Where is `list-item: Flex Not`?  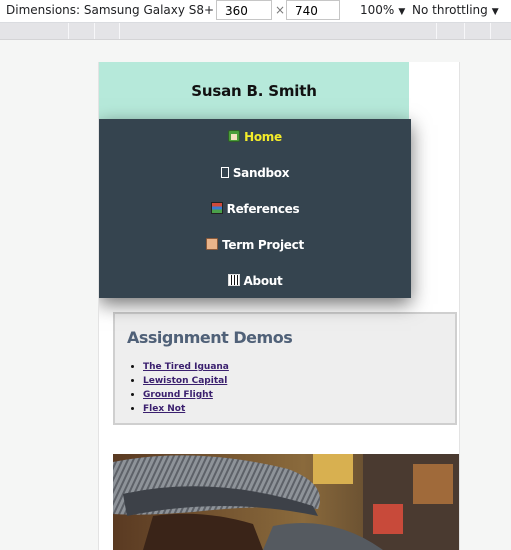 list-item: Flex Not is located at coordinates (186, 409).